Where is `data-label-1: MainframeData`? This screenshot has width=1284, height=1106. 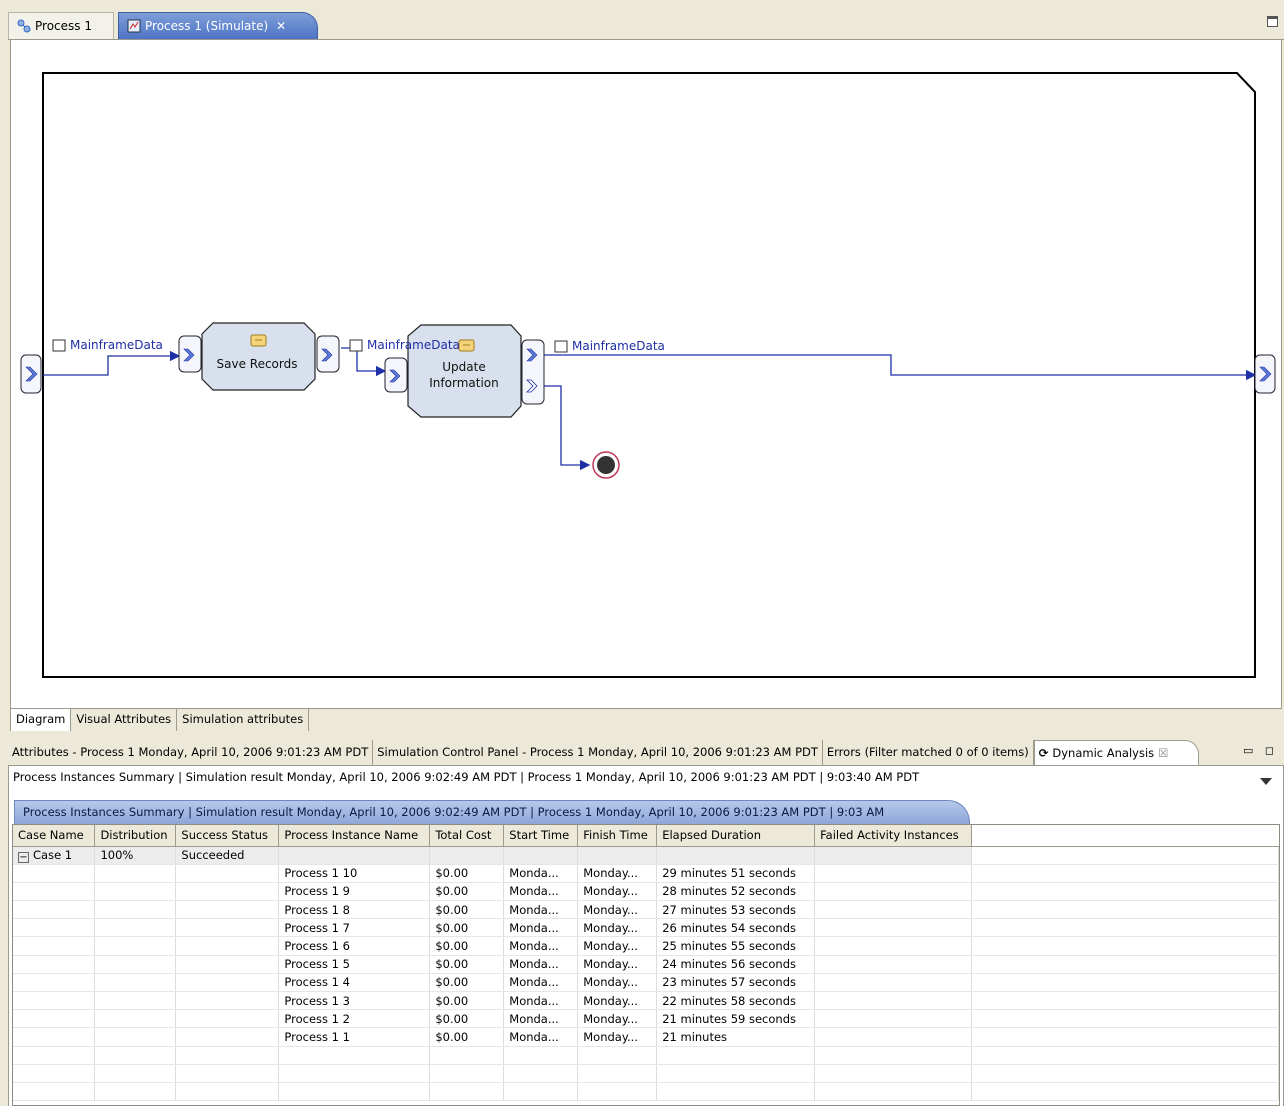
data-label-1: MainframeData is located at coordinates (107, 345).